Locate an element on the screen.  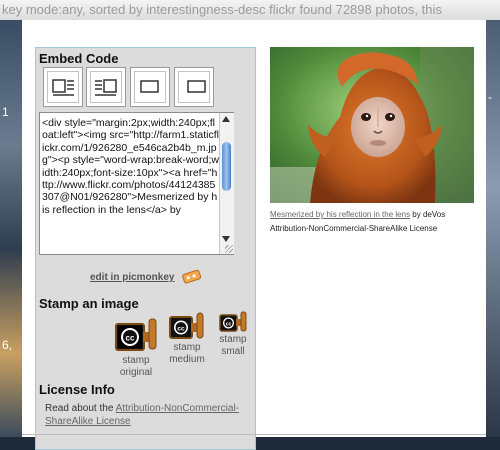
background-left-text: 1 is located at coordinates (5, 112).